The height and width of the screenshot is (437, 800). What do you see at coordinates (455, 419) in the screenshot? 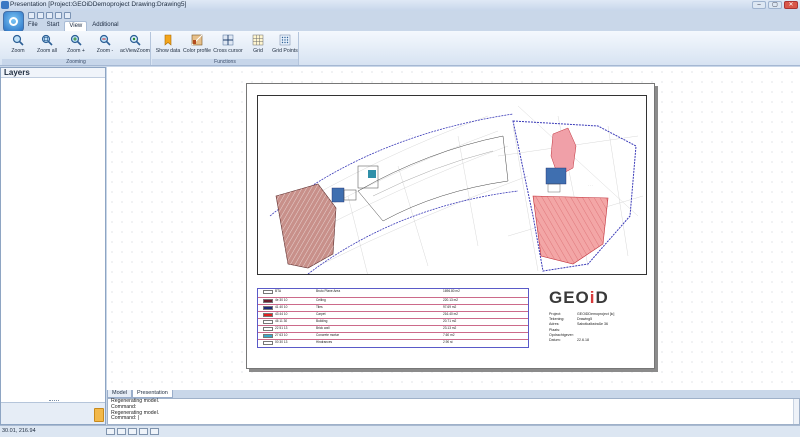
I see `command-input: Command: |` at bounding box center [455, 419].